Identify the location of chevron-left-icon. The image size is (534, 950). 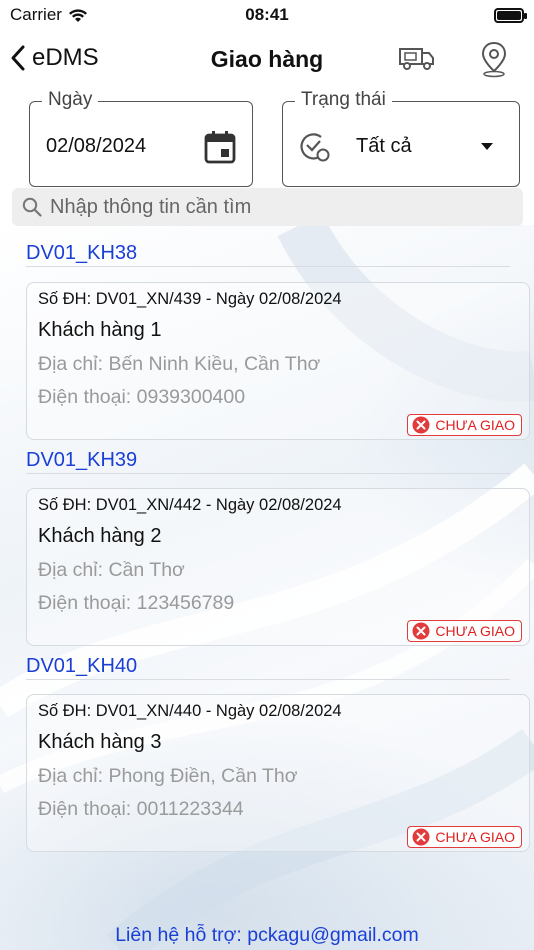
(18, 58).